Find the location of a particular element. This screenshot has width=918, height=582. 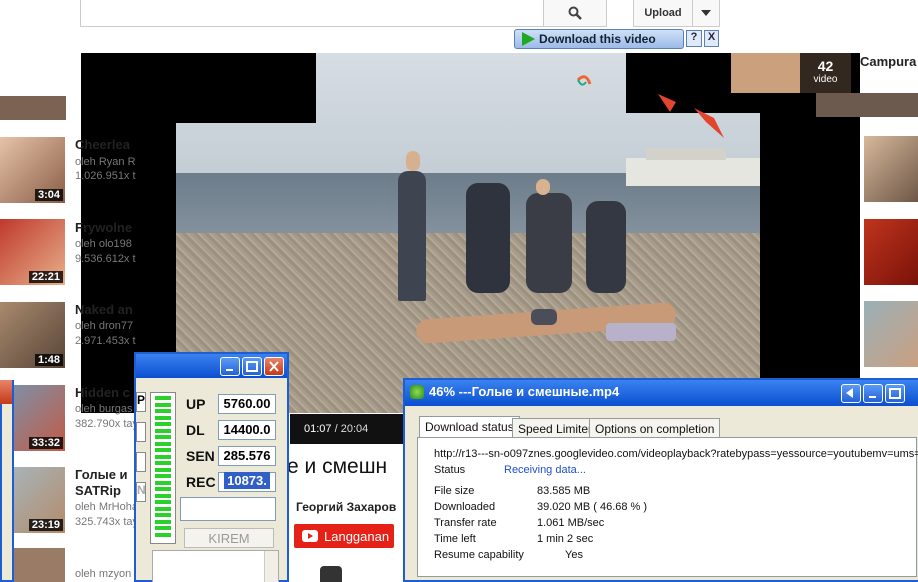

value-up: 5760.00 is located at coordinates (247, 404).